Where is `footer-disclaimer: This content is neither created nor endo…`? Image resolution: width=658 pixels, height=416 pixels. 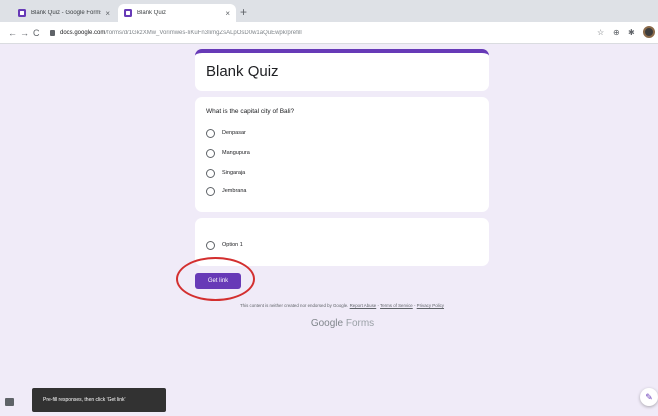
footer-disclaimer: This content is neither created nor endo… is located at coordinates (342, 305).